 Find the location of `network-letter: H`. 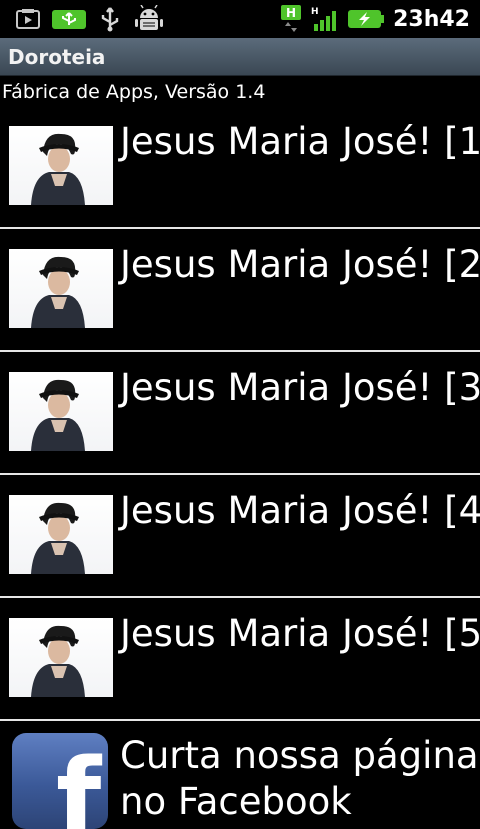

network-letter: H is located at coordinates (291, 13).